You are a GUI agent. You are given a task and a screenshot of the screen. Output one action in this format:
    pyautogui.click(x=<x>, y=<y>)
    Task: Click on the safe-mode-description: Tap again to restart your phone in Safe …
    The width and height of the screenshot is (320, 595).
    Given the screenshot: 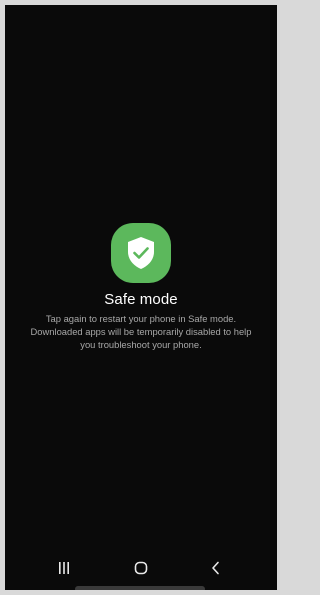 What is the action you would take?
    pyautogui.click(x=141, y=331)
    